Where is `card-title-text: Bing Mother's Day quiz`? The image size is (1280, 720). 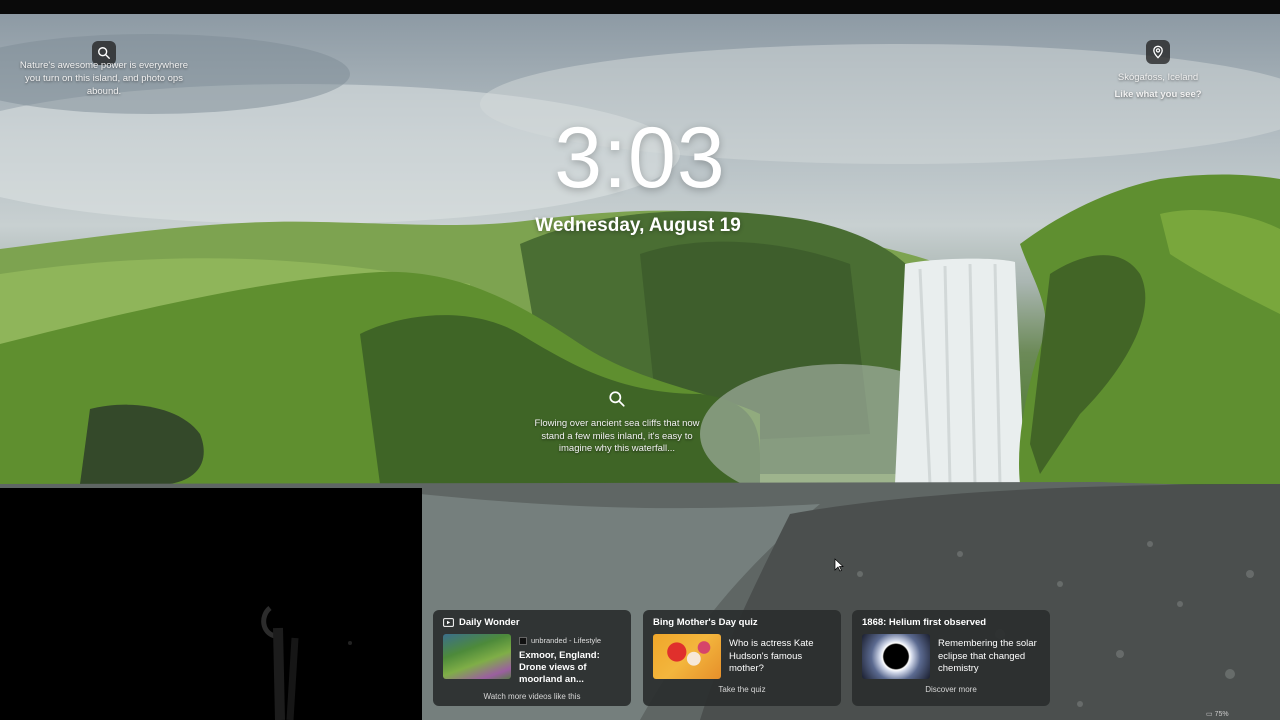
card-title-text: Bing Mother's Day quiz is located at coordinates (705, 622).